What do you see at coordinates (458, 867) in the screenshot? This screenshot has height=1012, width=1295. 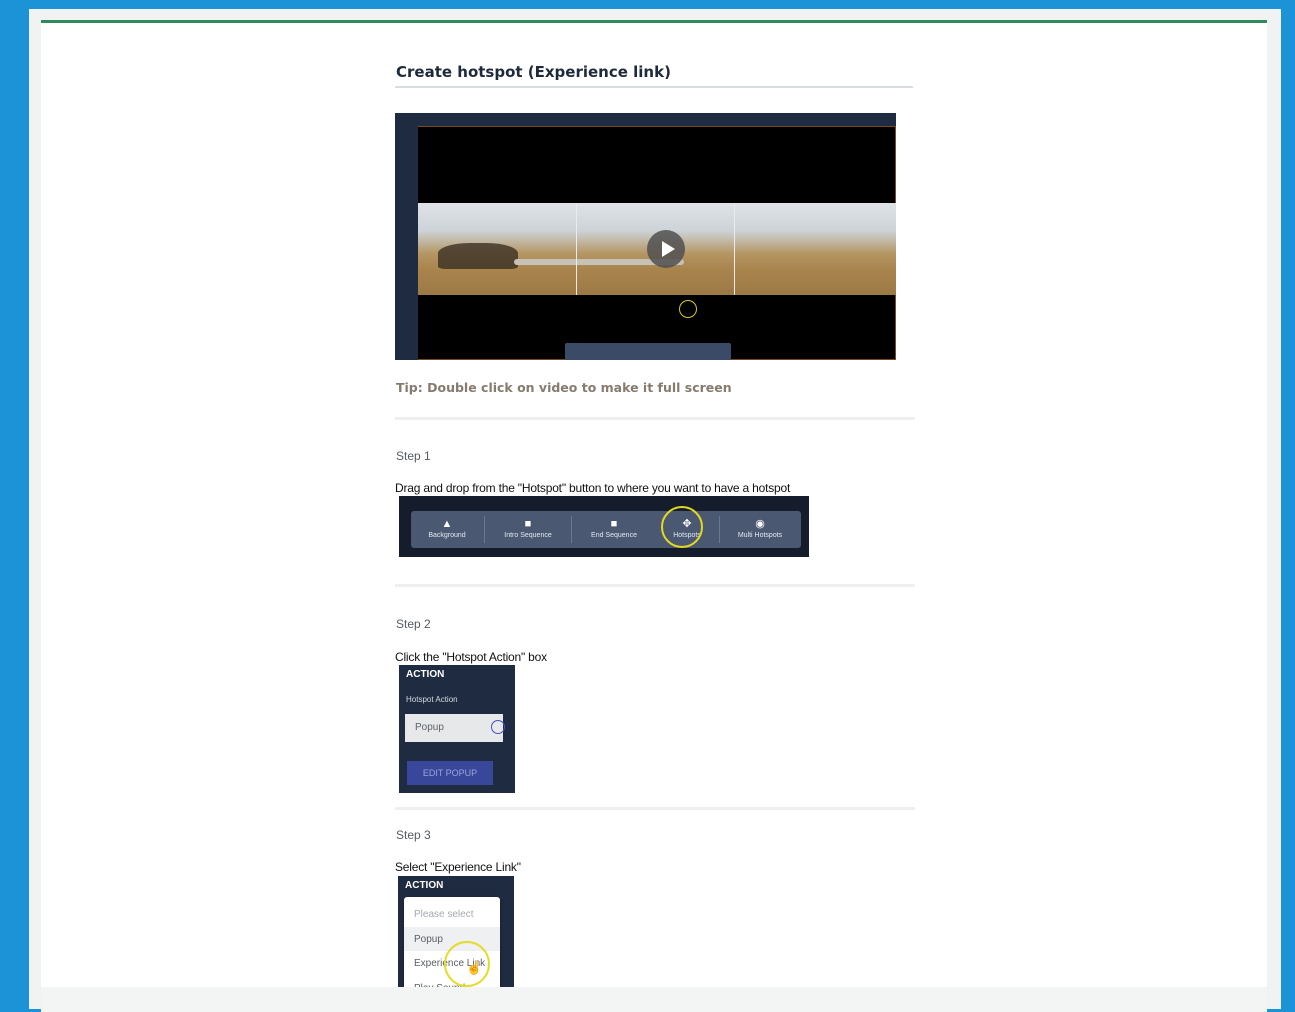 I see `step-3-instruction: Select "Experience Link"` at bounding box center [458, 867].